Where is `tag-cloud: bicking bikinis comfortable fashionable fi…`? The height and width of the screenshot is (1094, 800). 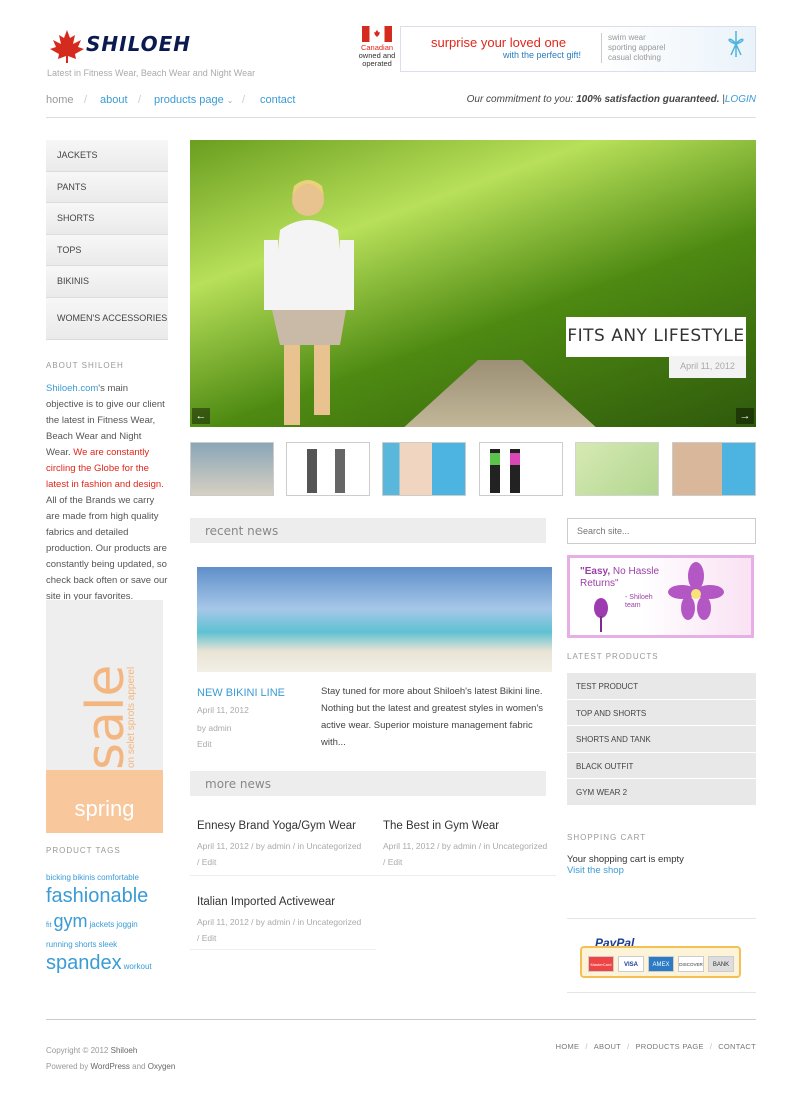
tag-cloud: bicking bikinis comfortable fashionable fi… is located at coordinates (107, 924).